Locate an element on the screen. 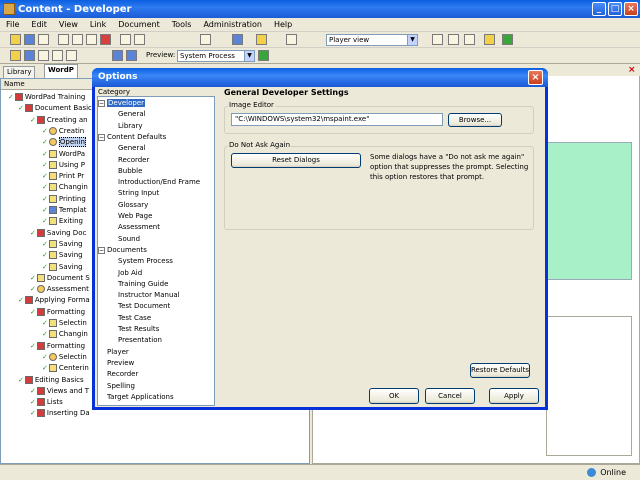  close-button: × is located at coordinates (631, 9).